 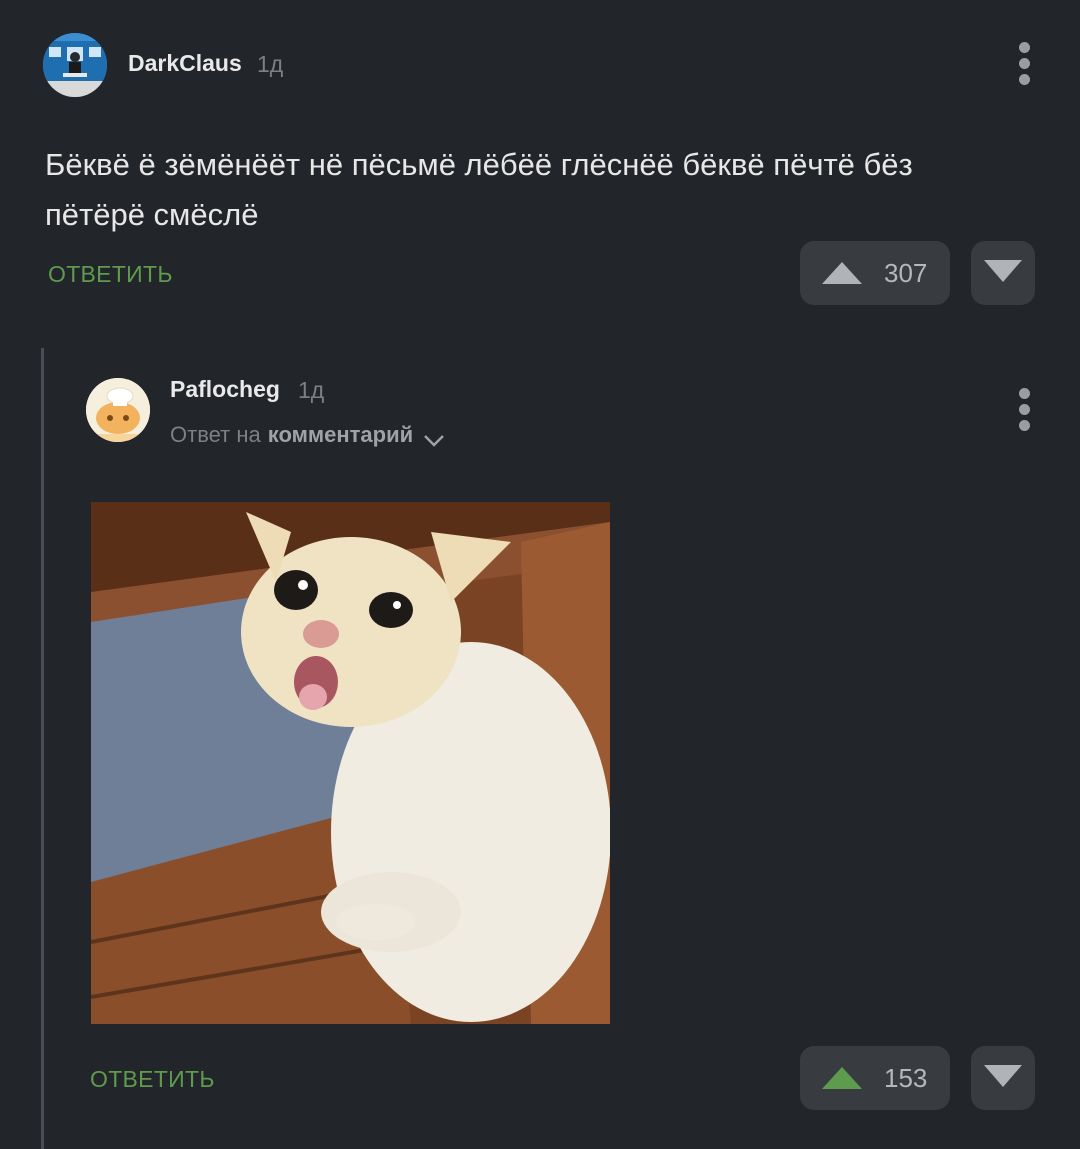 What do you see at coordinates (185, 63) in the screenshot?
I see `username: DarkClaus` at bounding box center [185, 63].